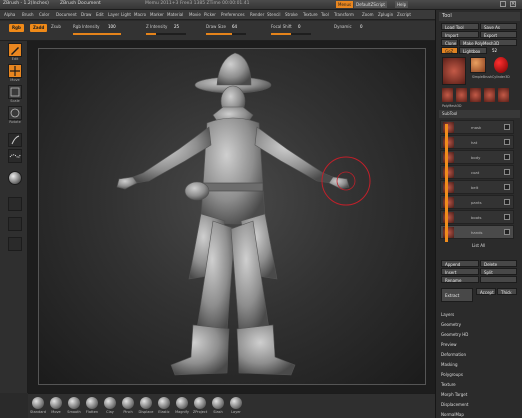  I want to click on project-all-button, so click(498, 279).